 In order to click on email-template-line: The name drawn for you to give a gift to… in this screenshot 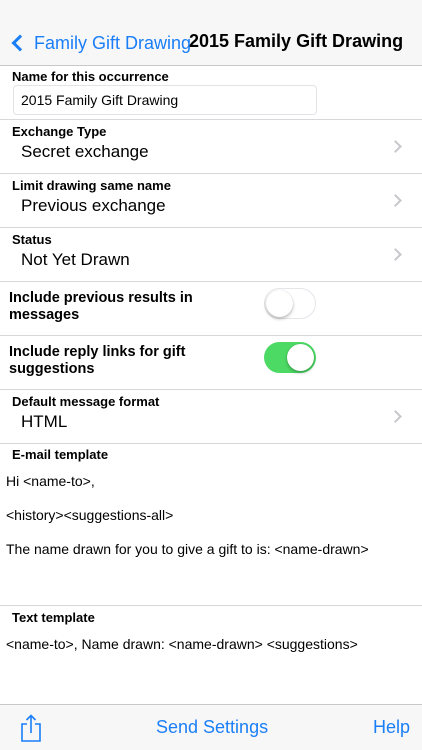, I will do `click(187, 549)`.